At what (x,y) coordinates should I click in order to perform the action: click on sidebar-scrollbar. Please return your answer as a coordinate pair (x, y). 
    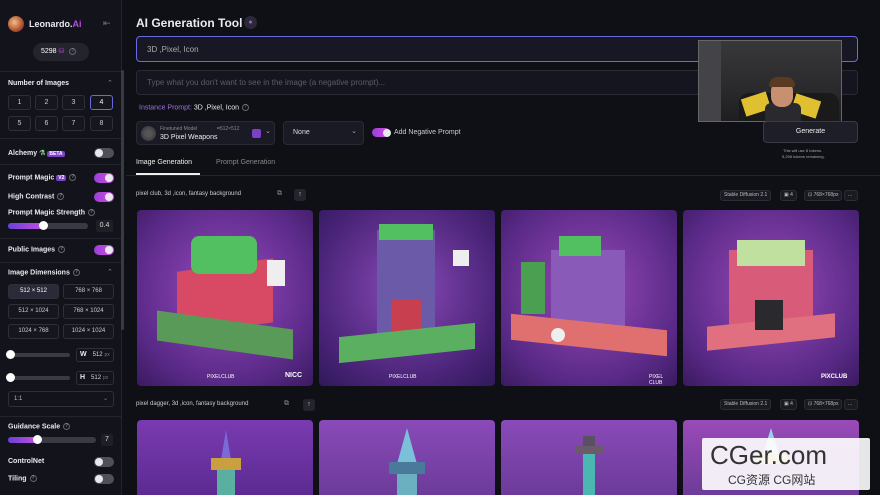
    Looking at the image, I should click on (122, 200).